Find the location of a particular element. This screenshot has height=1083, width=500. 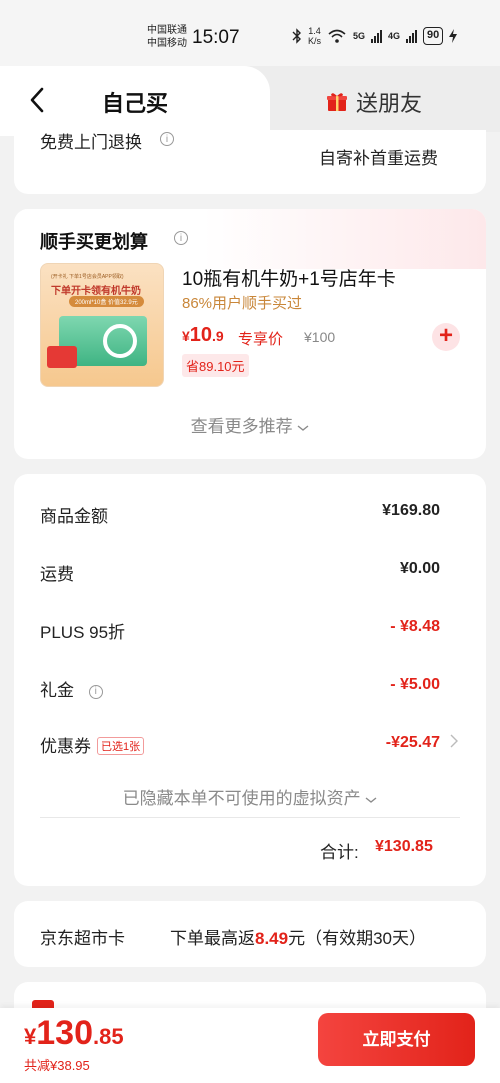

goods-amount-value: ¥169.80 is located at coordinates (411, 510).